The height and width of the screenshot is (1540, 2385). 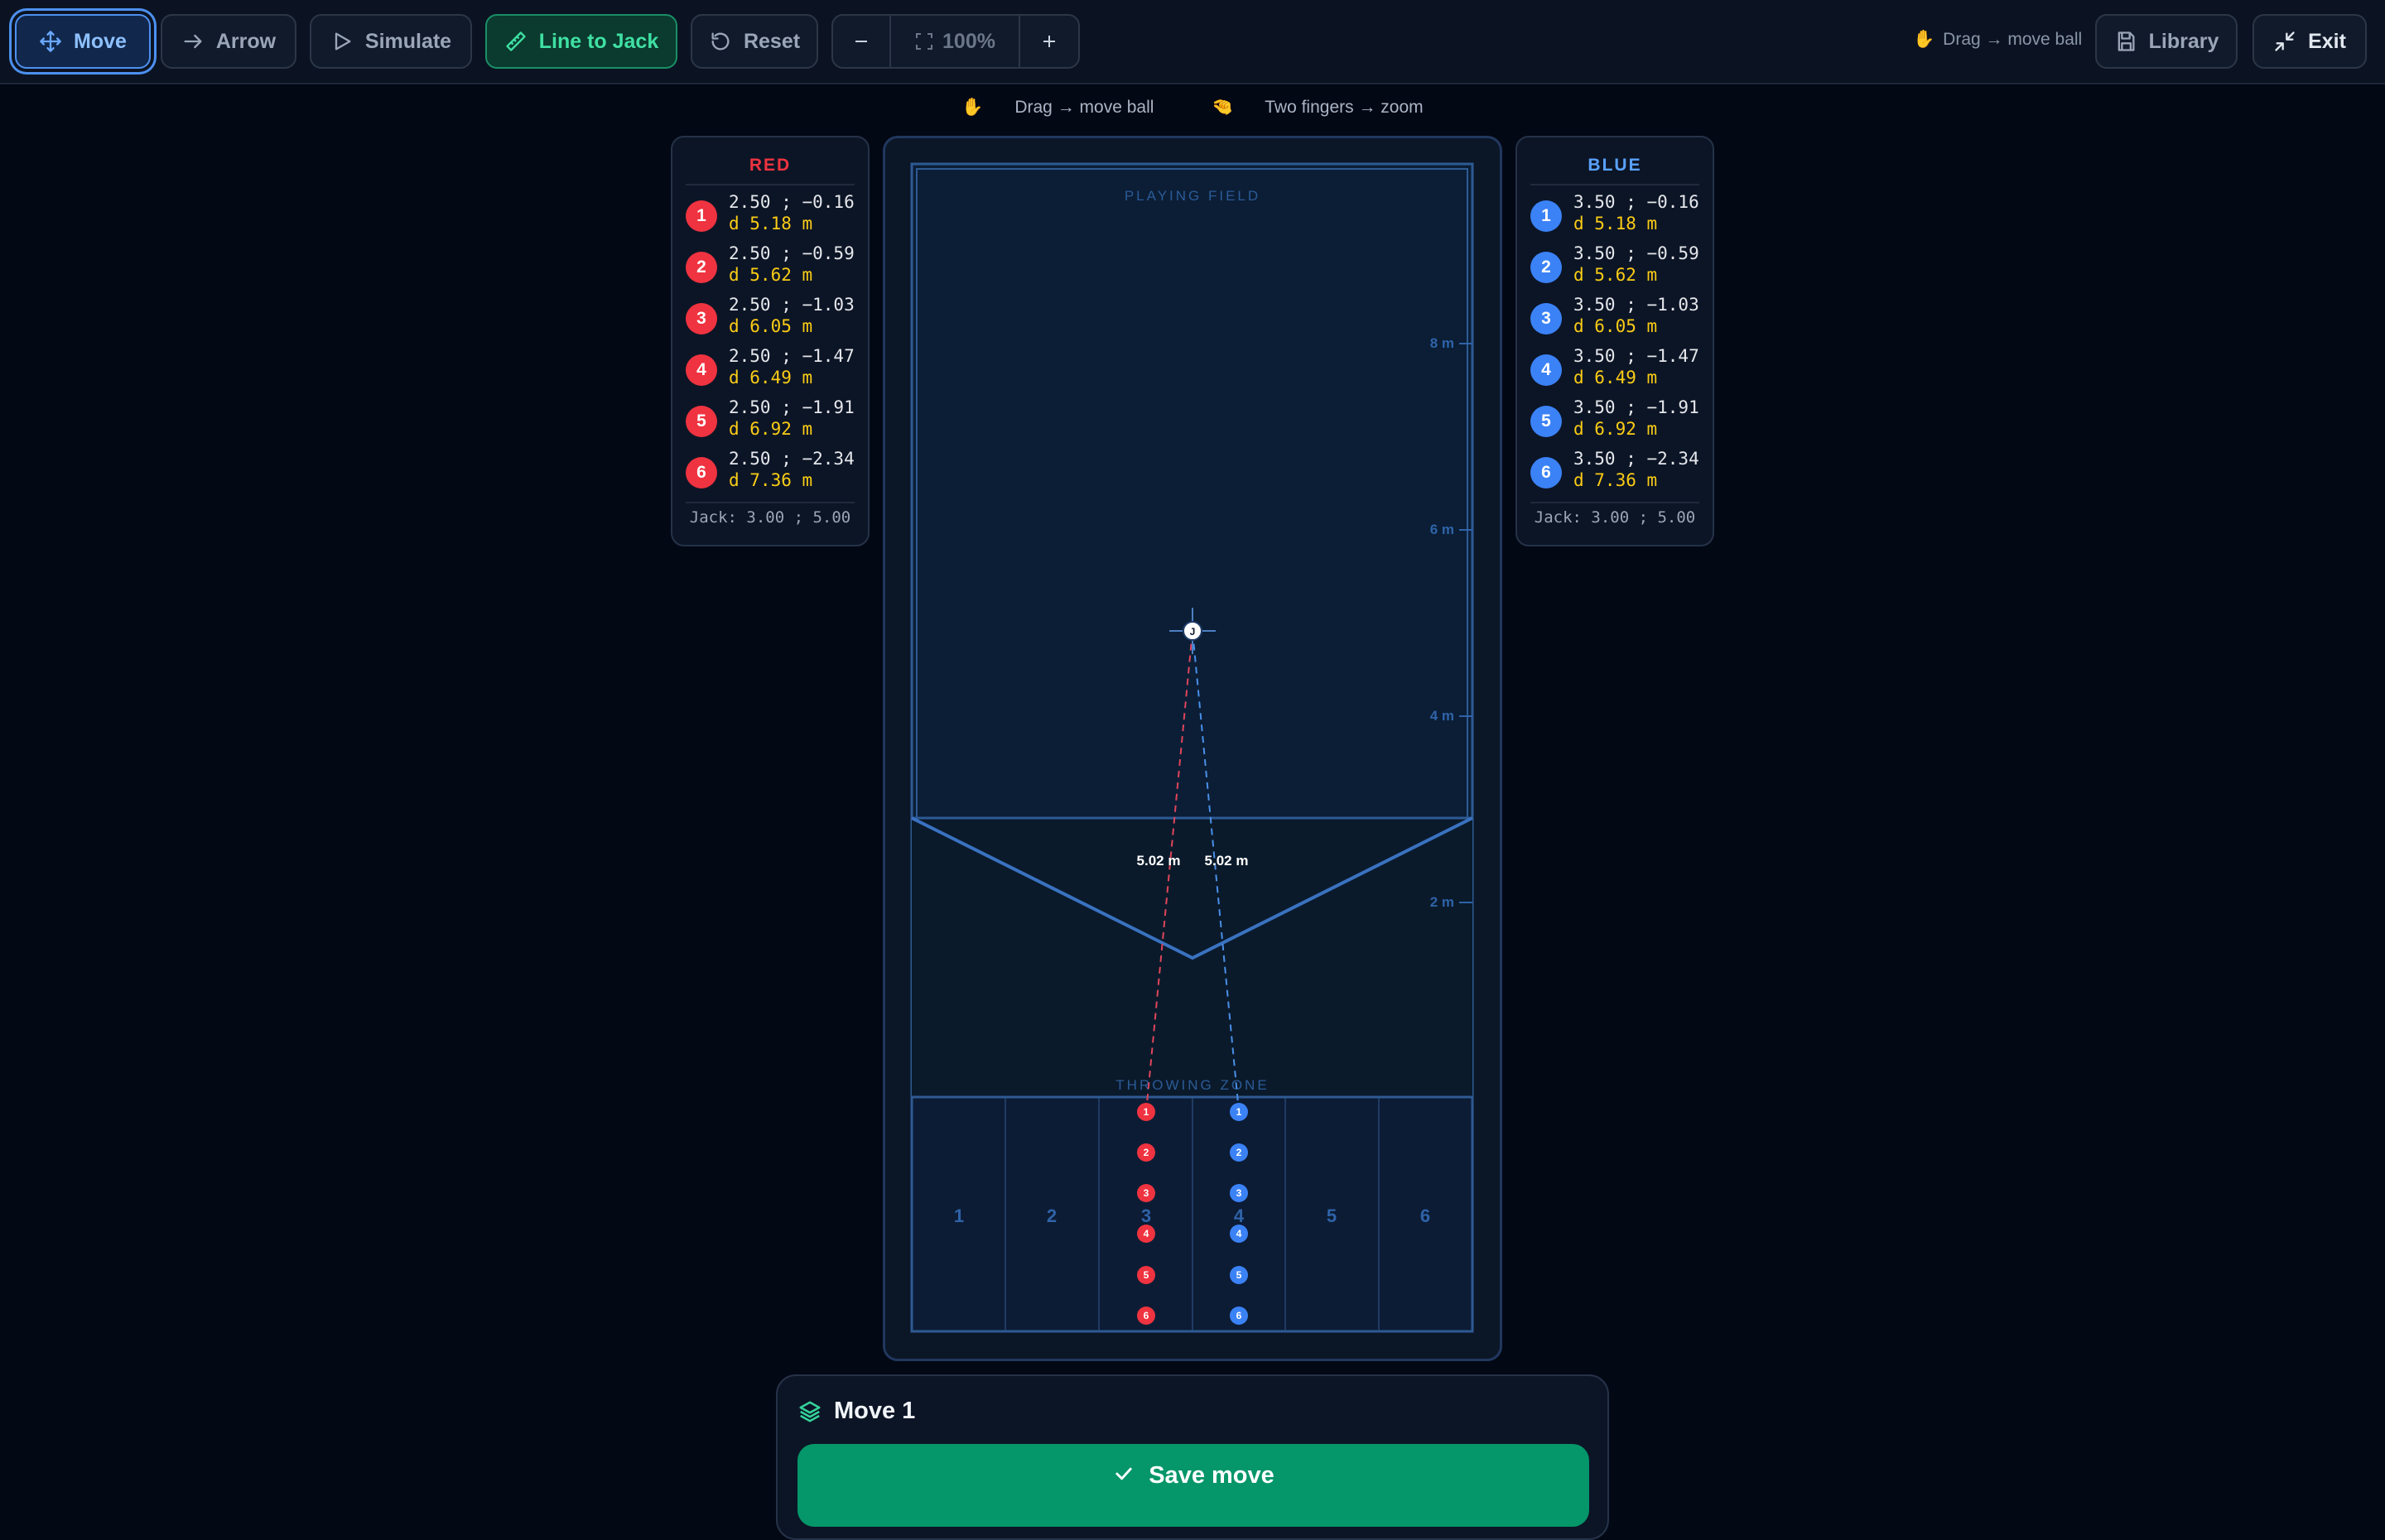 I want to click on arrow-tool-label: Arrow, so click(x=246, y=41).